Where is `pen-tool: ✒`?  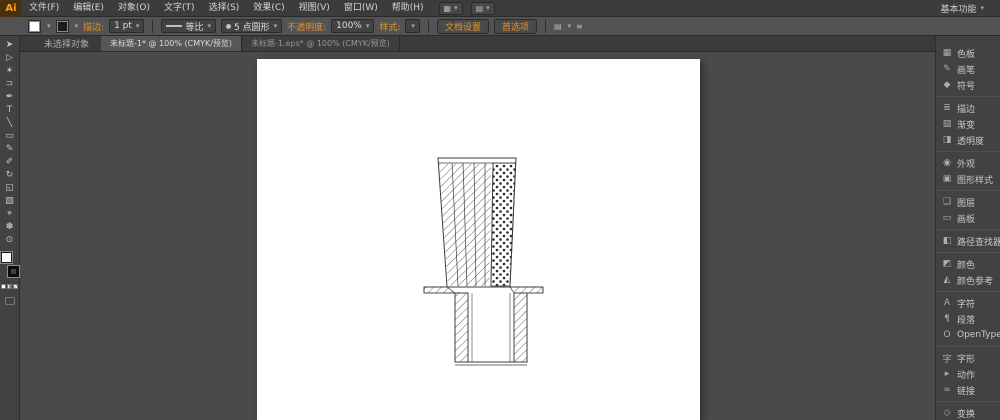
pen-tool: ✒ is located at coordinates (10, 97).